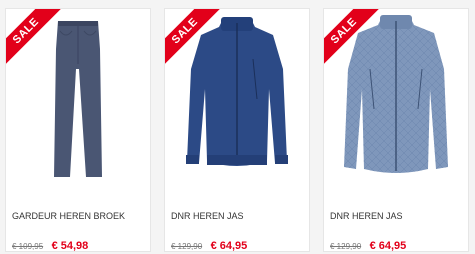 The image size is (475, 254). What do you see at coordinates (50, 244) in the screenshot?
I see `price-row: € 109,95 € 54,98` at bounding box center [50, 244].